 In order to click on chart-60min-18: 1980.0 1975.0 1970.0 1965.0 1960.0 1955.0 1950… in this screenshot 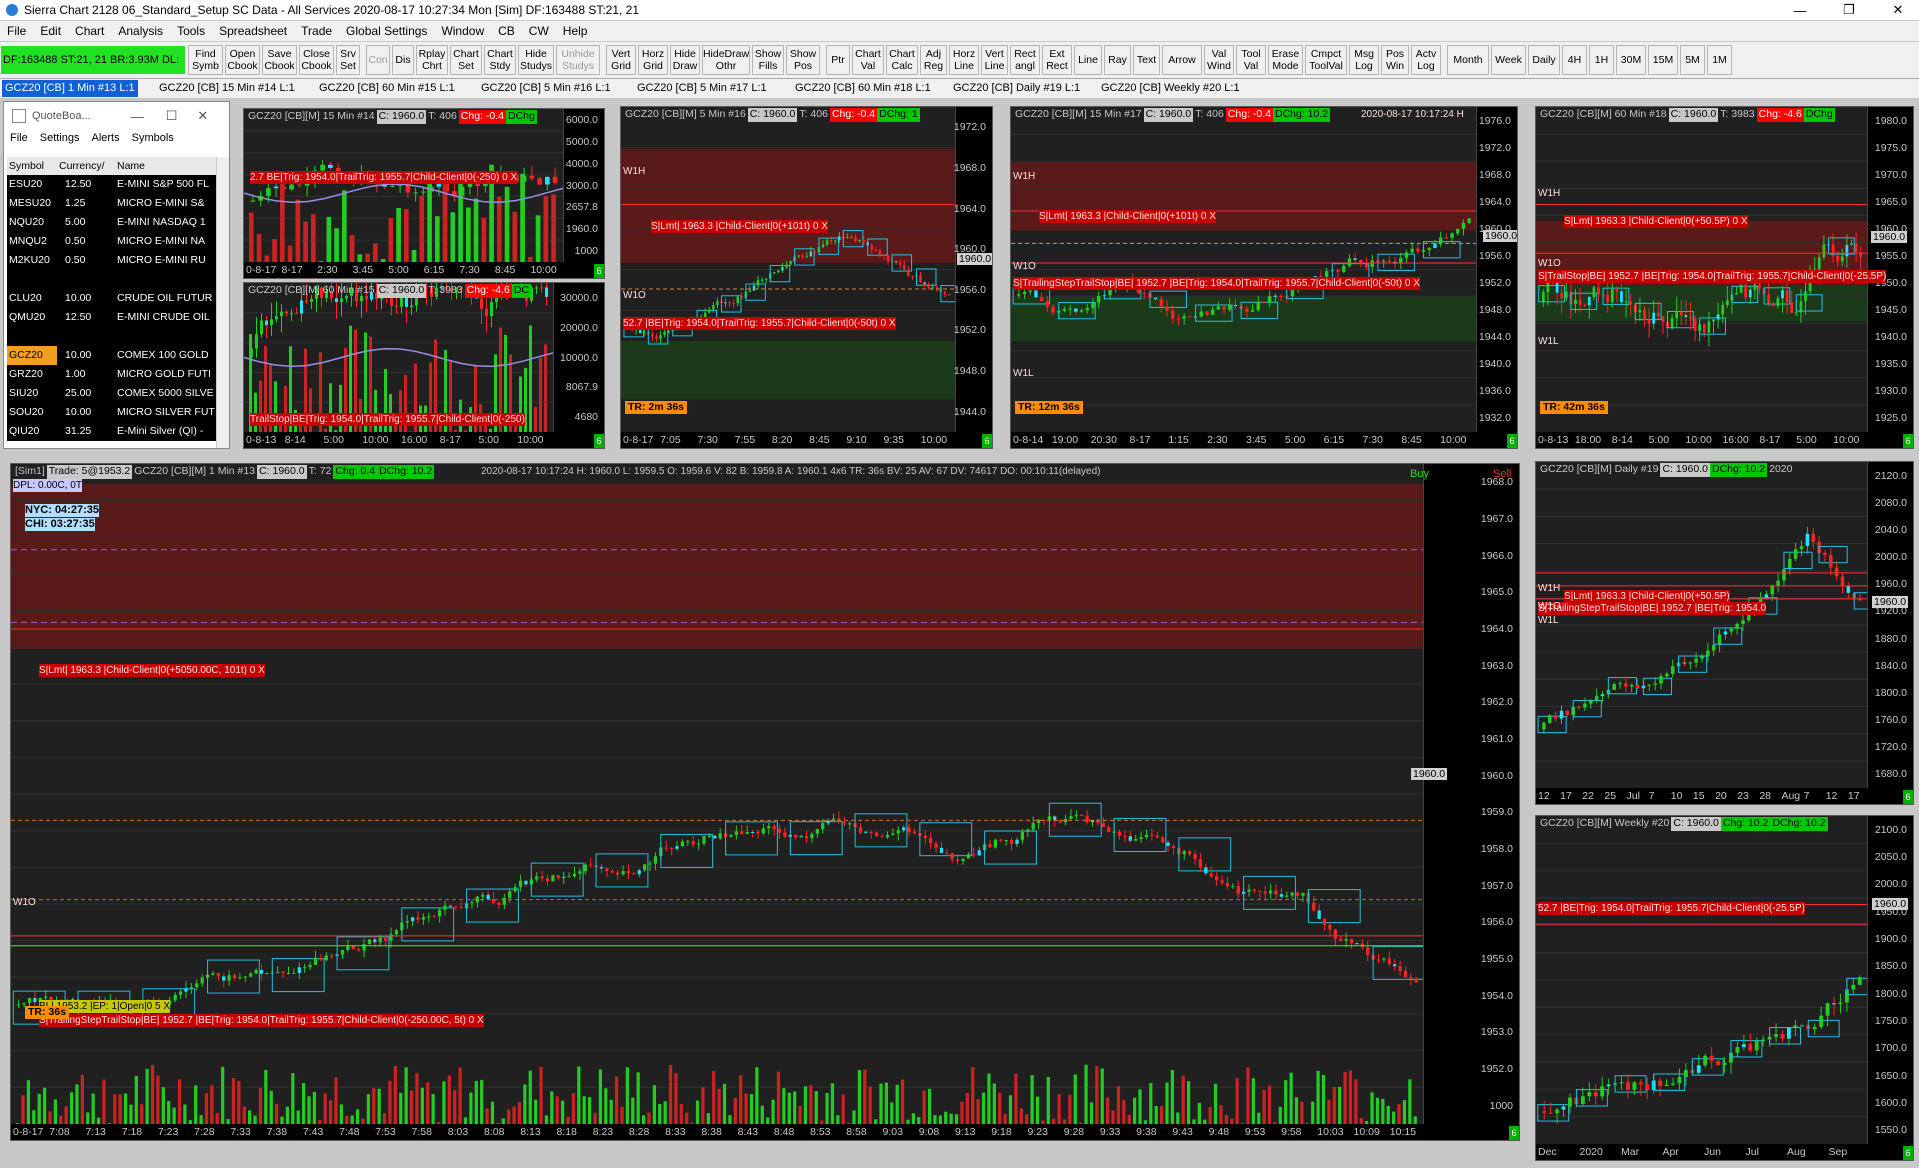, I will do `click(1724, 277)`.